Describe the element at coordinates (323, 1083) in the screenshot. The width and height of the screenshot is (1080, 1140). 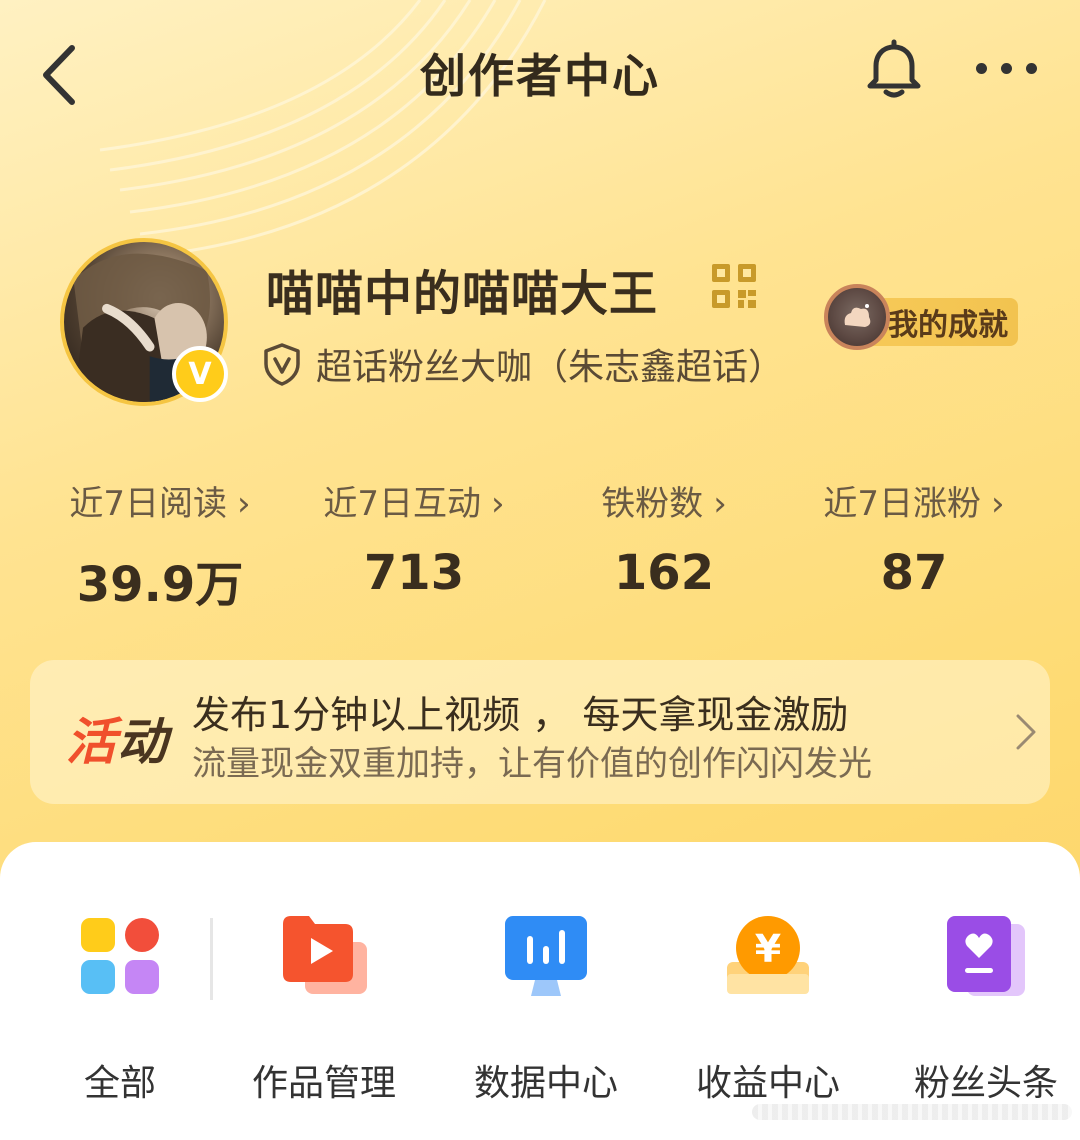
I see `tool-label: 作品管理` at that location.